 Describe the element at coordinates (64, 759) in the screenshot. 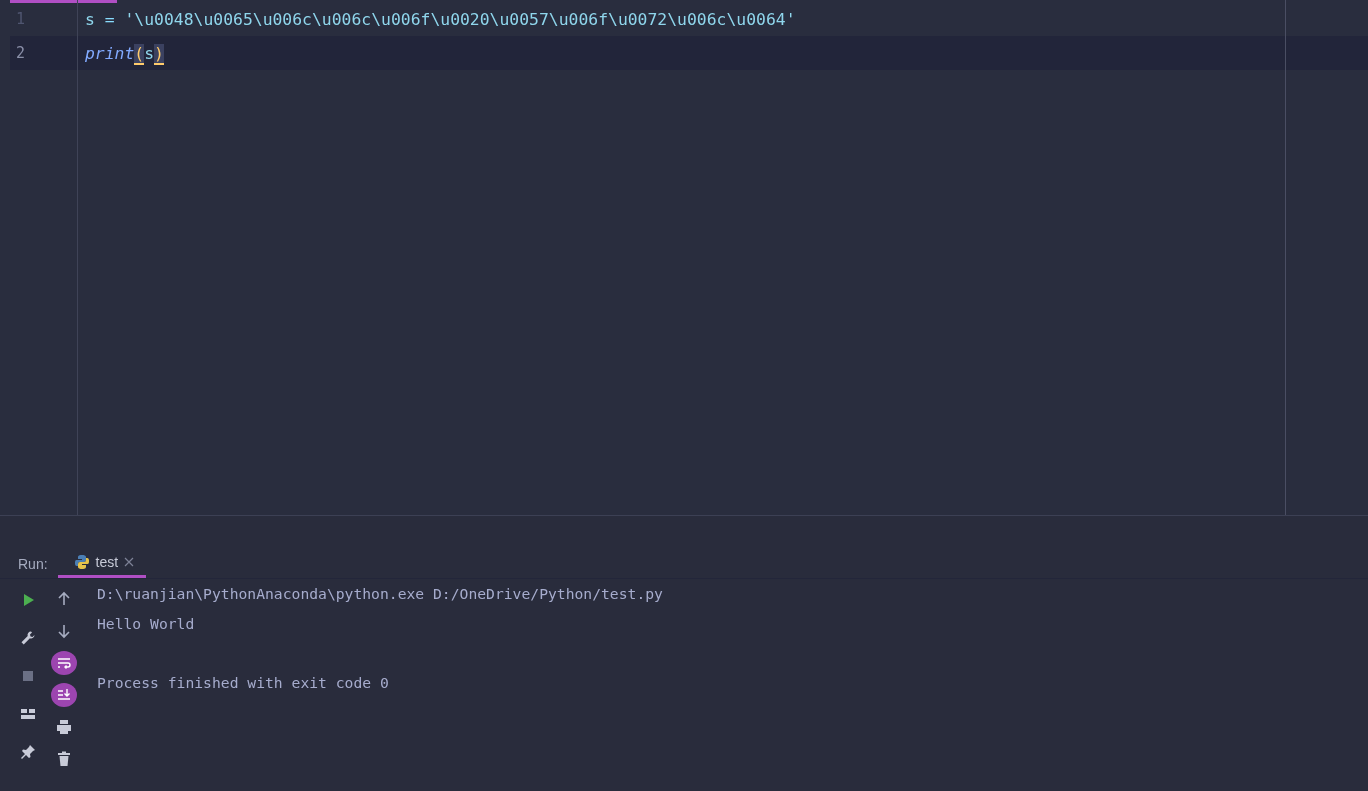

I see `trash-icon` at that location.